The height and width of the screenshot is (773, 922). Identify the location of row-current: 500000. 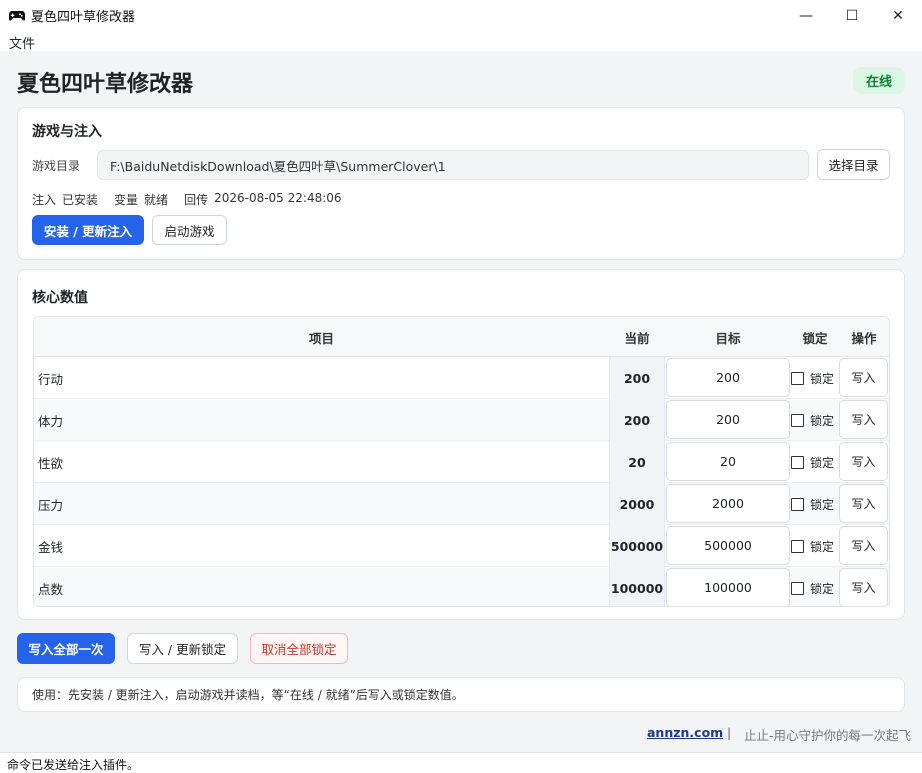
(637, 546).